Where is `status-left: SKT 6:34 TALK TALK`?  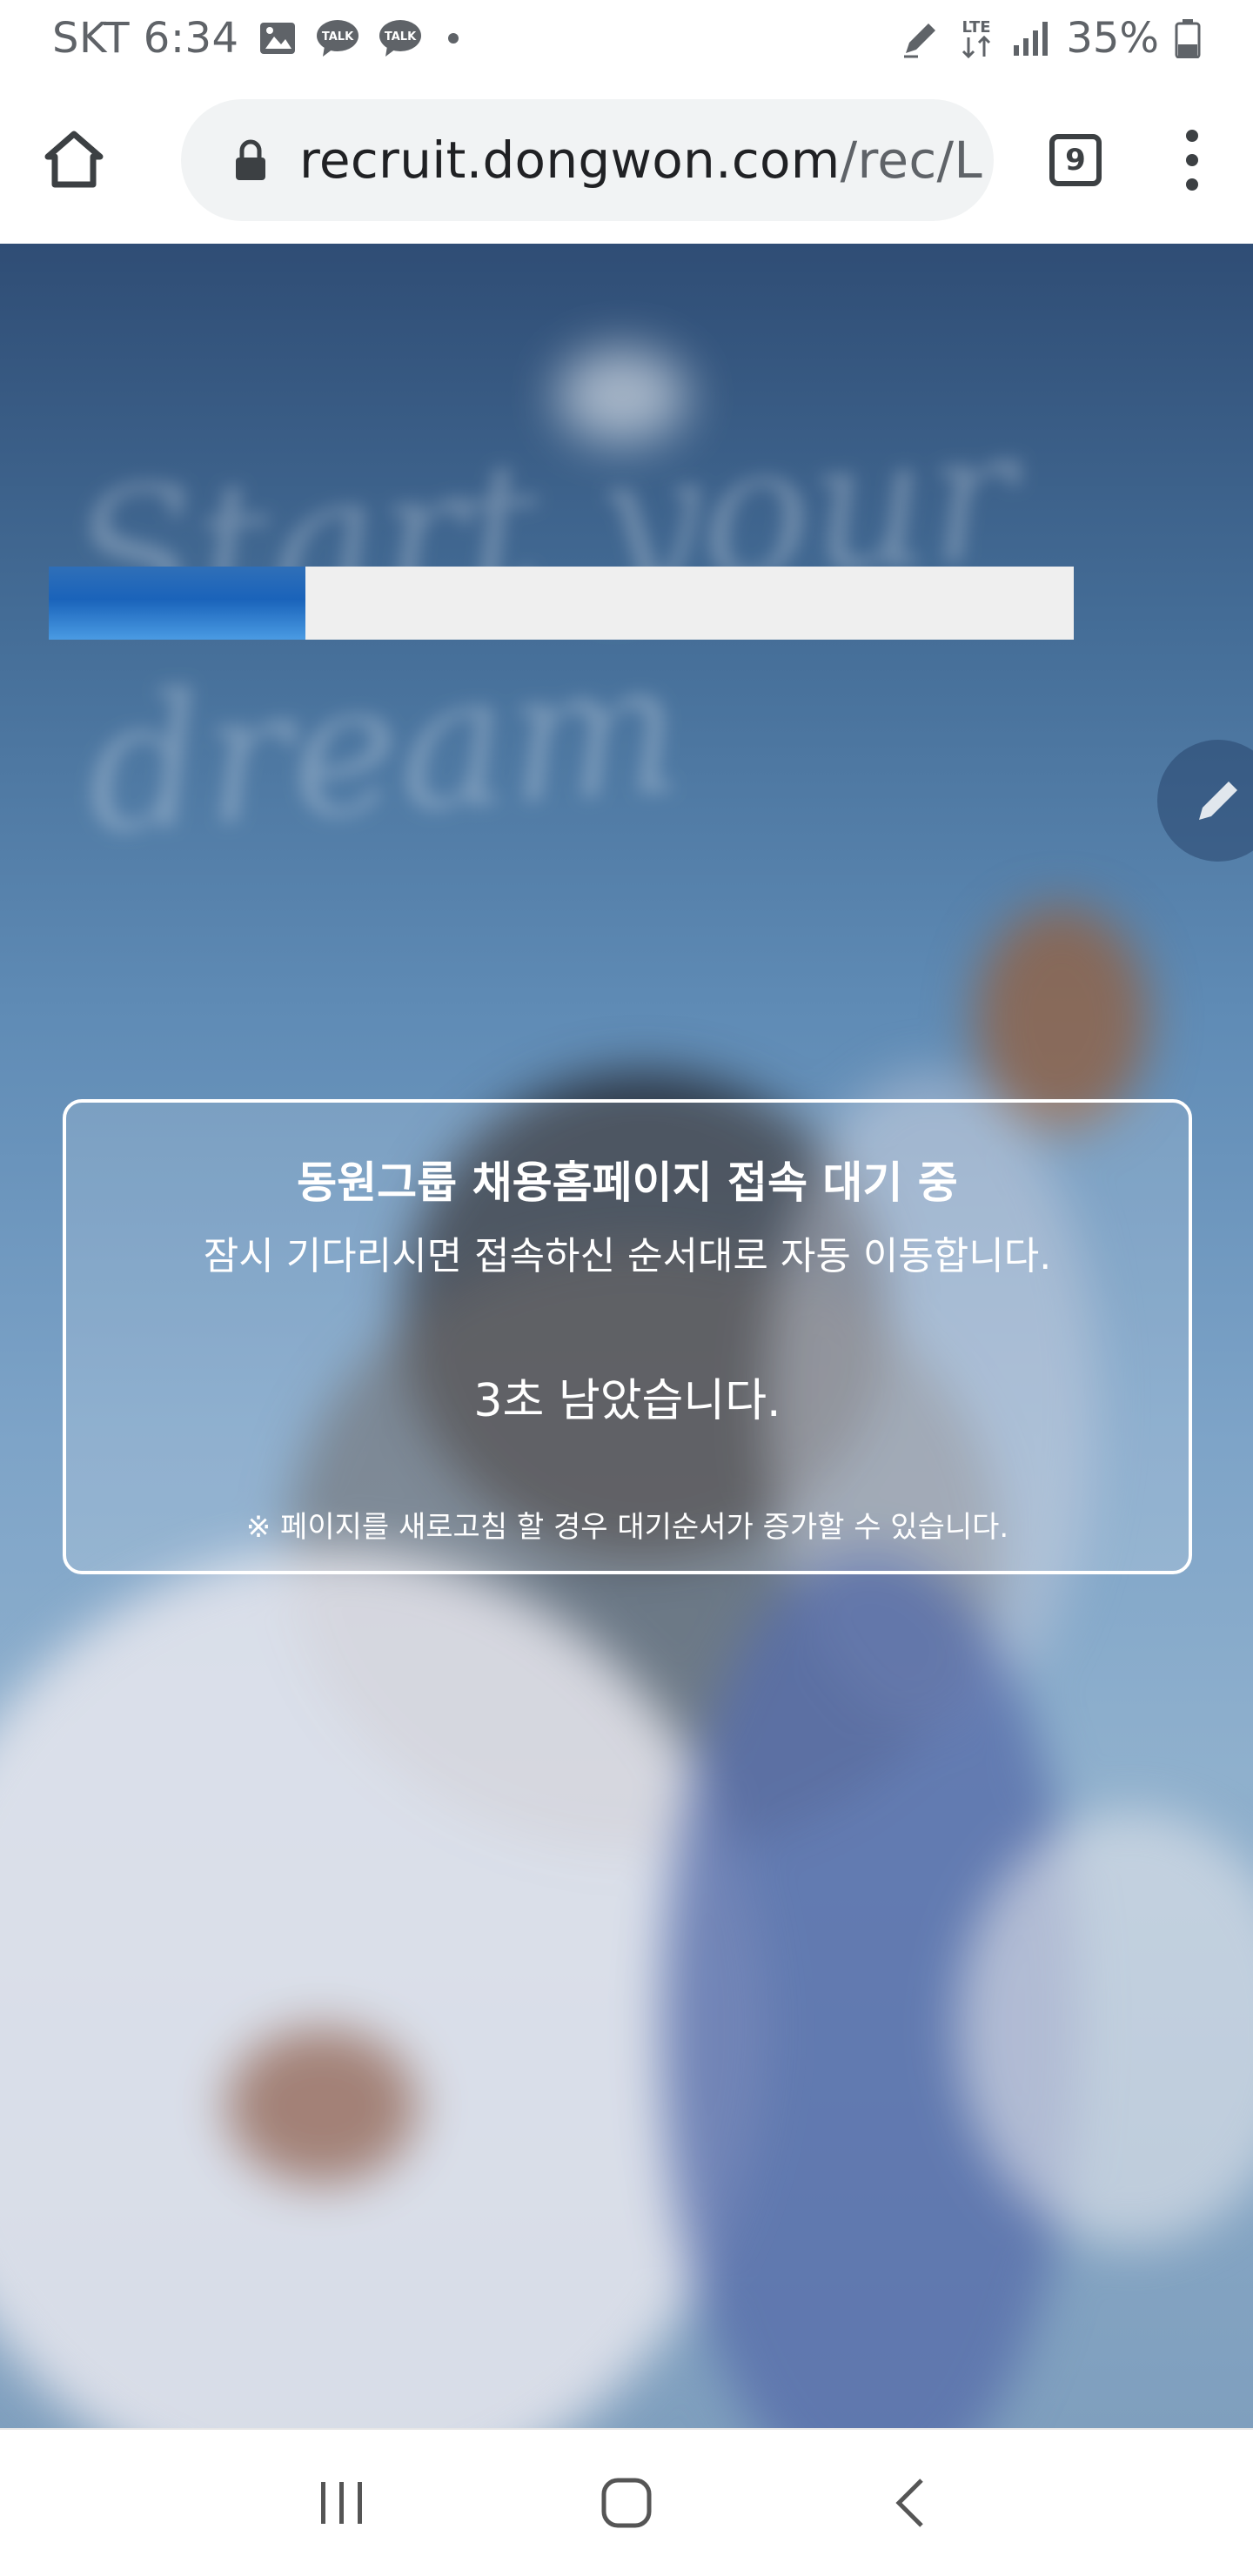 status-left: SKT 6:34 TALK TALK is located at coordinates (256, 38).